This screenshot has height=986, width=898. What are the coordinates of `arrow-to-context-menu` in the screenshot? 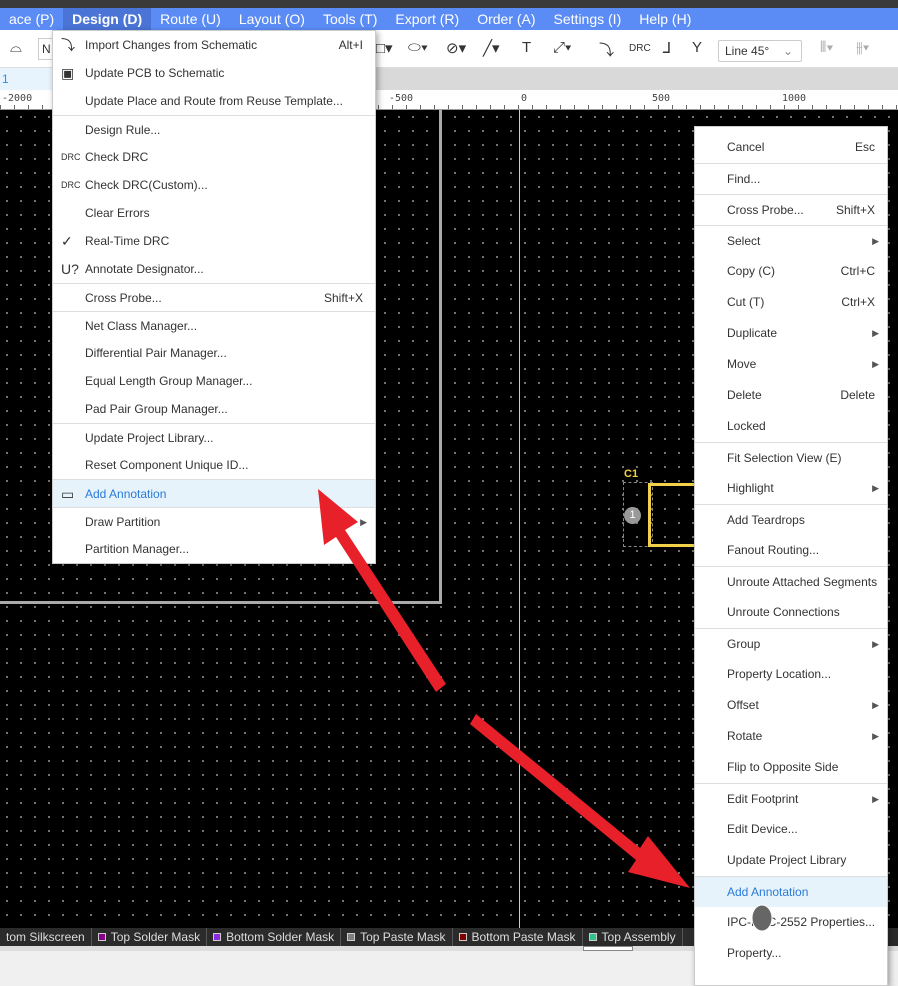 It's located at (580, 801).